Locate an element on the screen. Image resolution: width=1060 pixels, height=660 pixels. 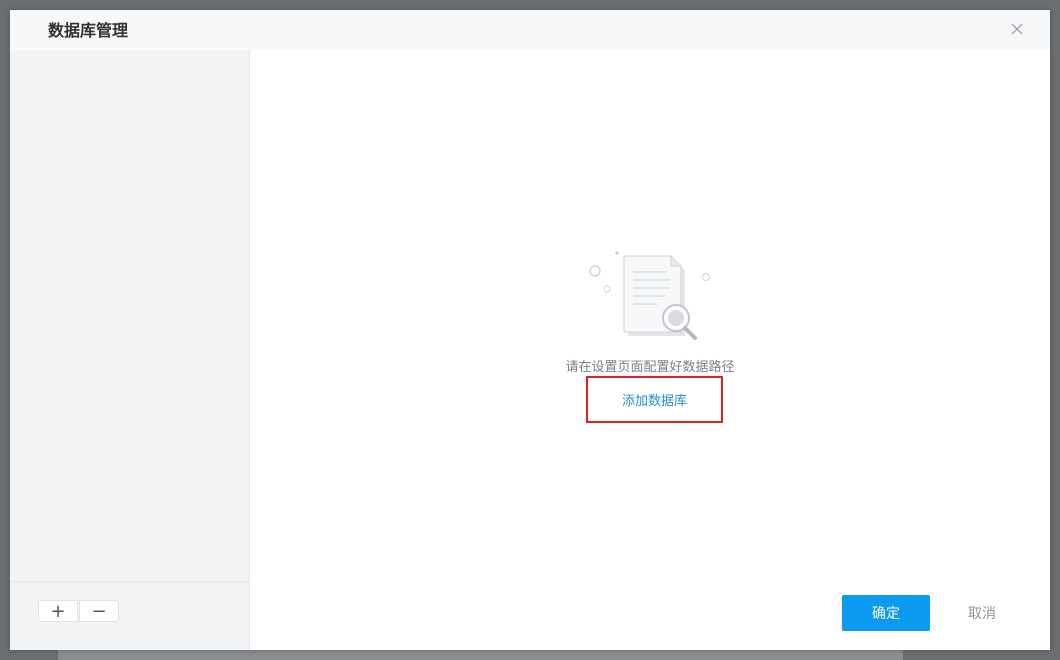
dialog-title: 数据库管理 is located at coordinates (88, 30).